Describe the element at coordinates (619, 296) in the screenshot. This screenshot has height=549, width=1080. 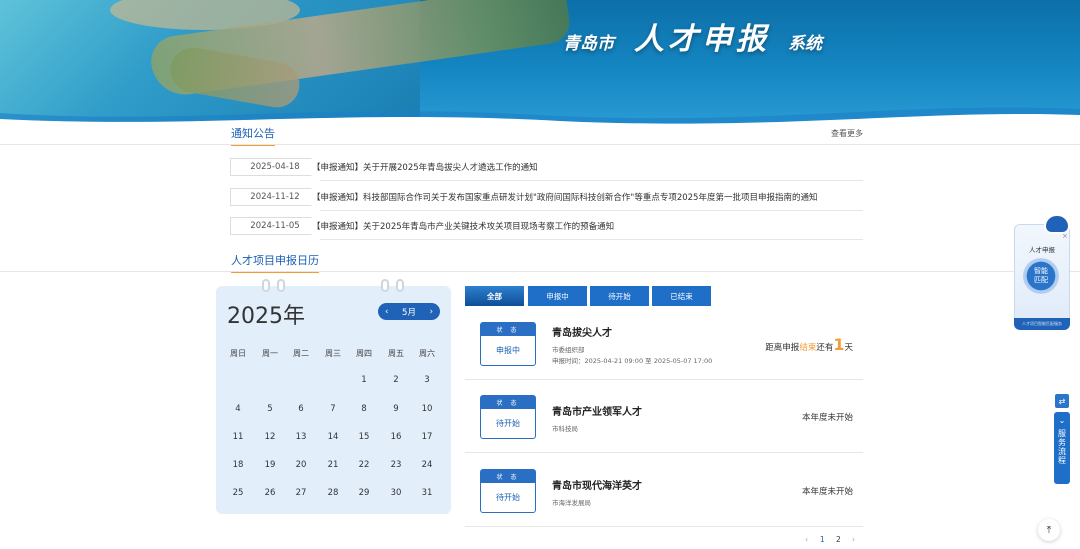
I see `tab-upcoming: 待开始` at that location.